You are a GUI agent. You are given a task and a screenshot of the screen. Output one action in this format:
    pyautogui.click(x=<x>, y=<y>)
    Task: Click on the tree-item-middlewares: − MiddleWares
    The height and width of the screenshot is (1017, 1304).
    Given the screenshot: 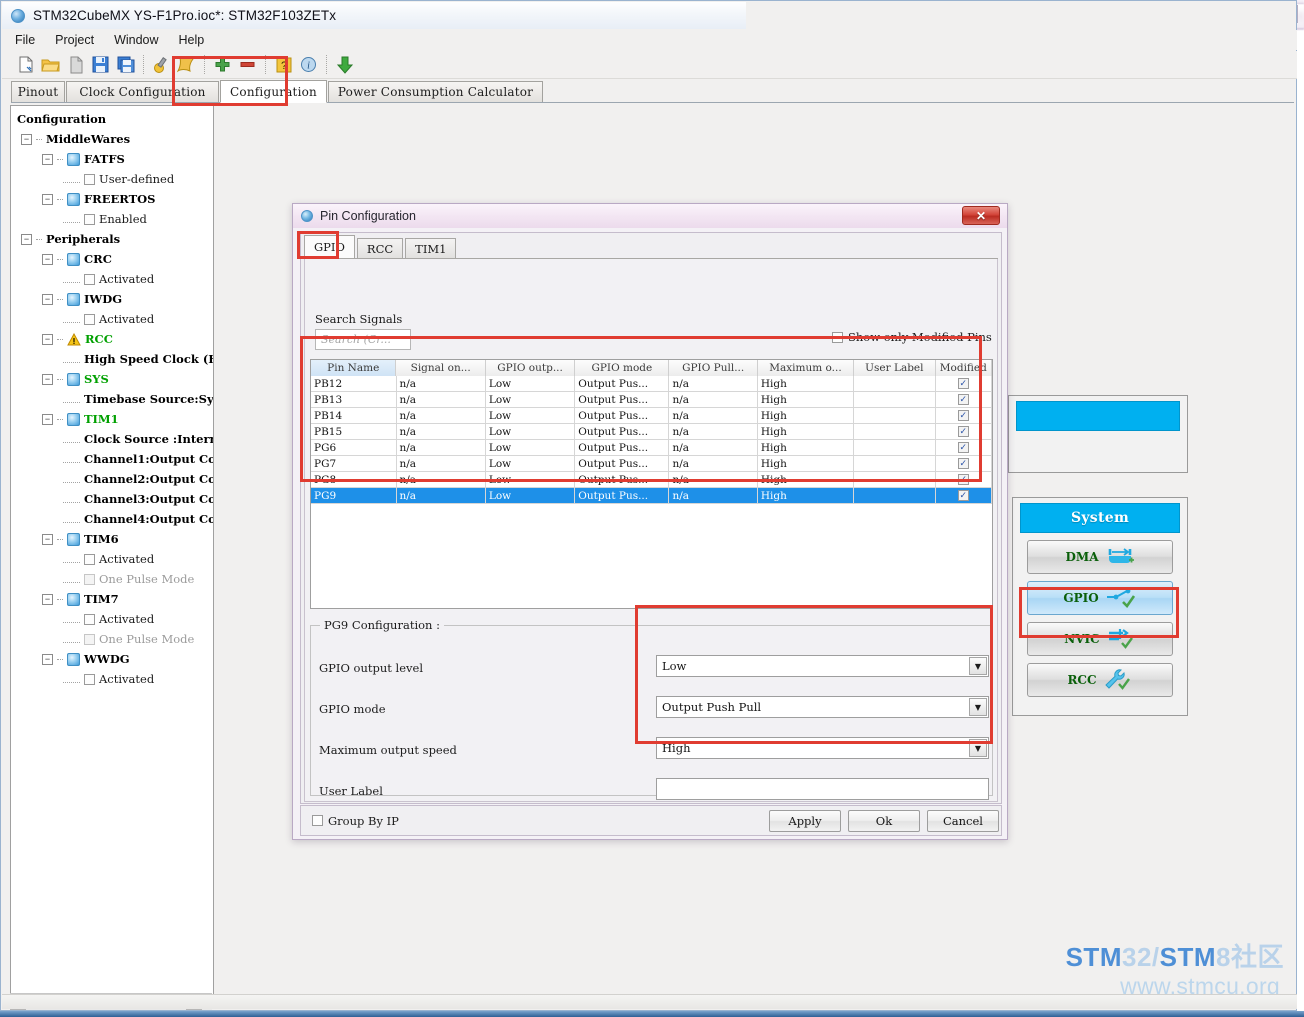 What is the action you would take?
    pyautogui.click(x=112, y=139)
    